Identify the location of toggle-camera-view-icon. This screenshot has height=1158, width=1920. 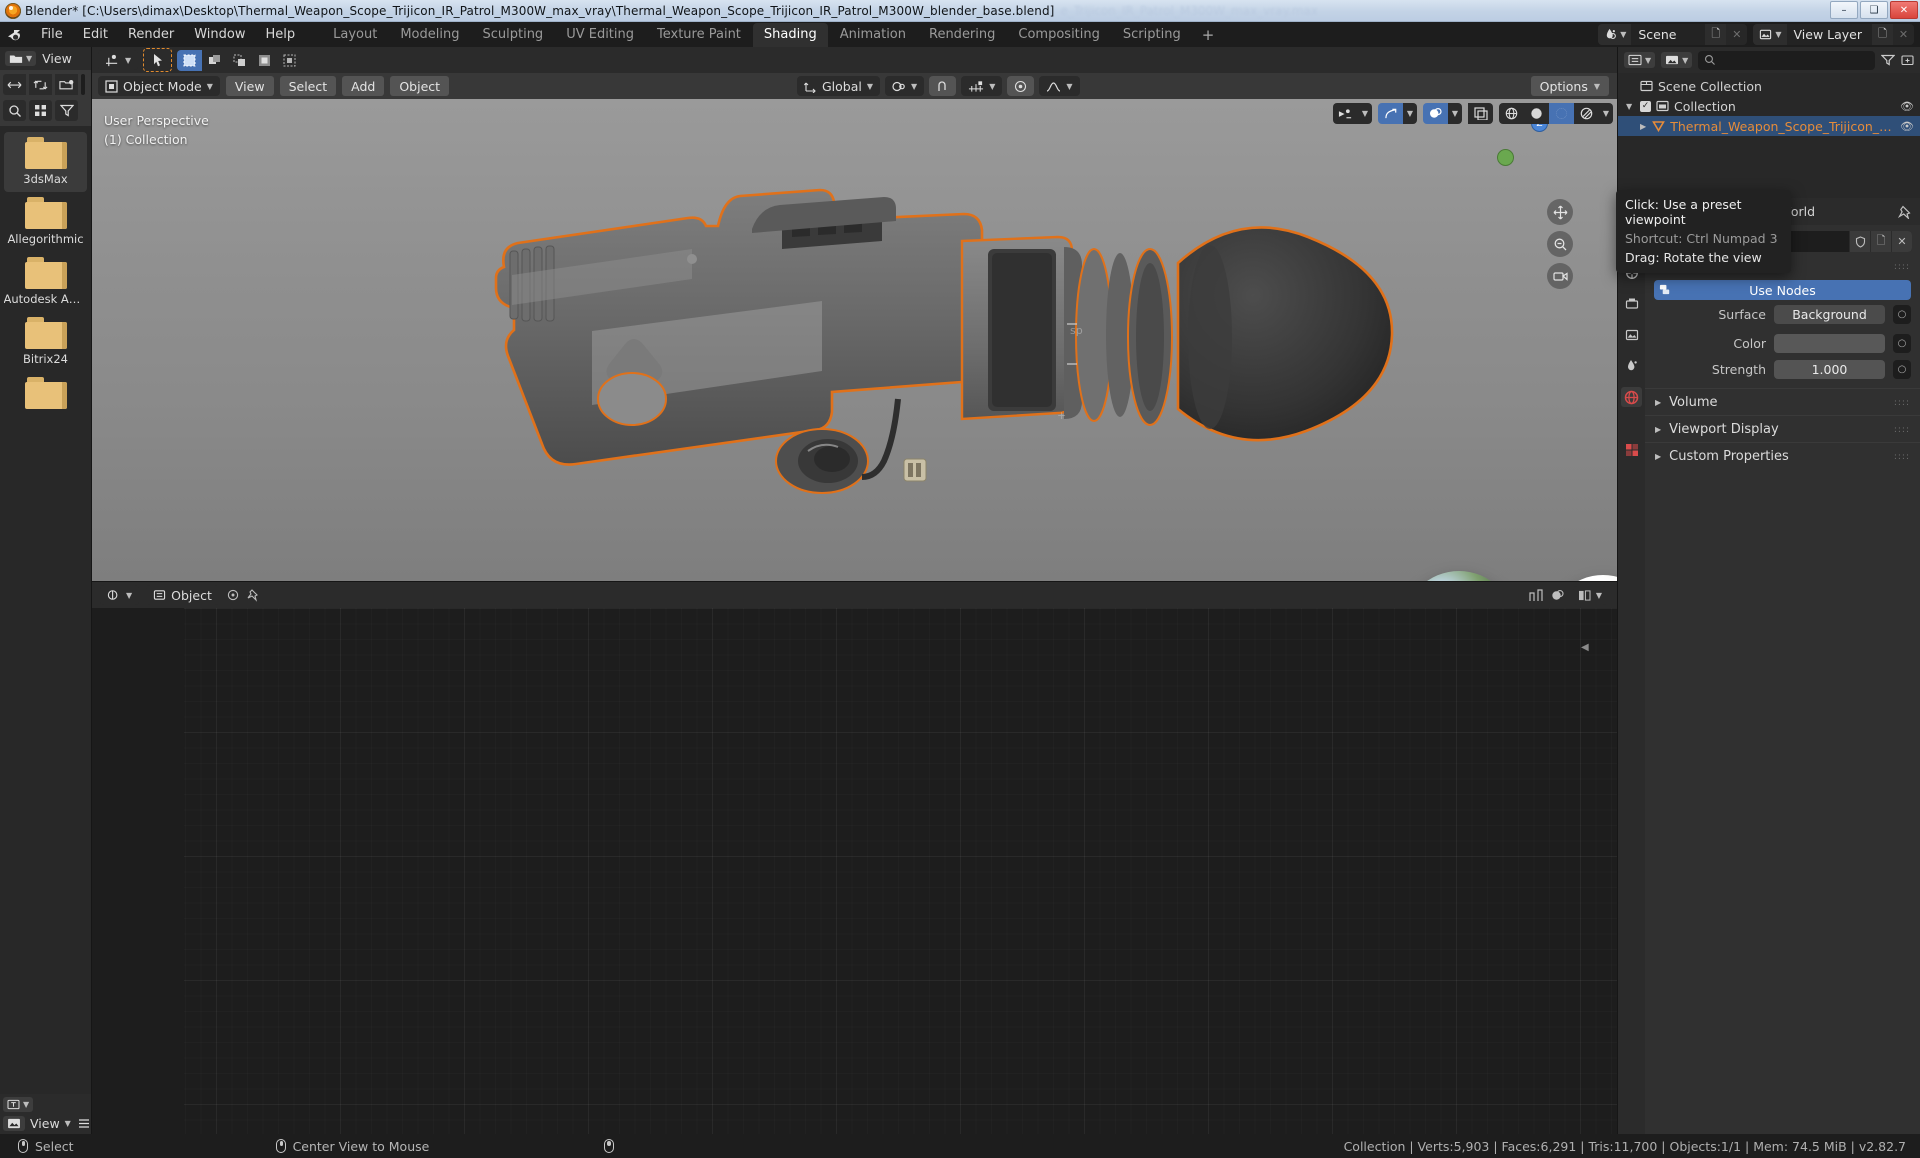
(1560, 276).